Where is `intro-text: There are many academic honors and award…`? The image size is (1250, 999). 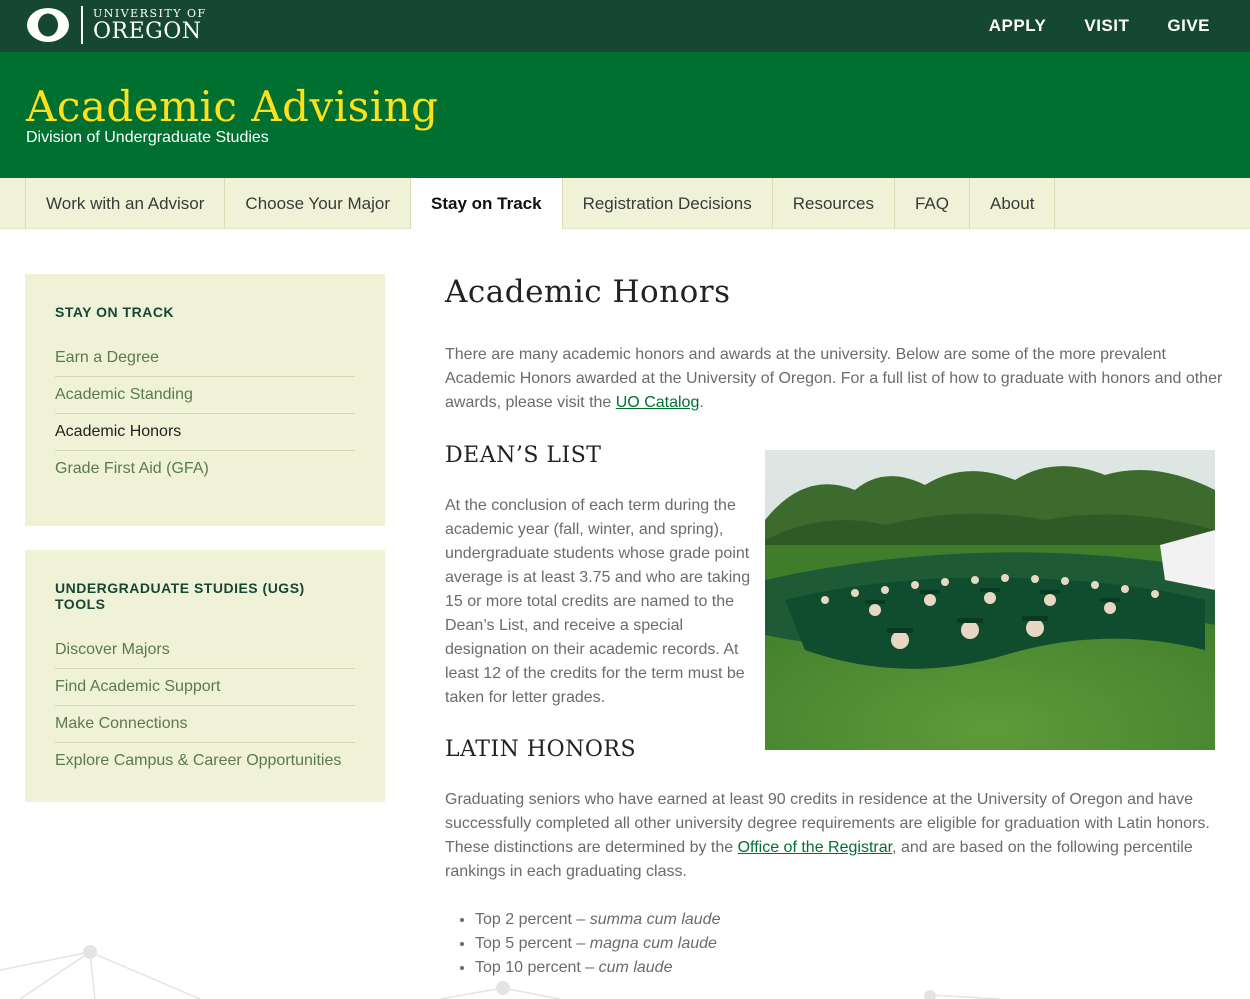 intro-text: There are many academic honors and award… is located at coordinates (834, 378).